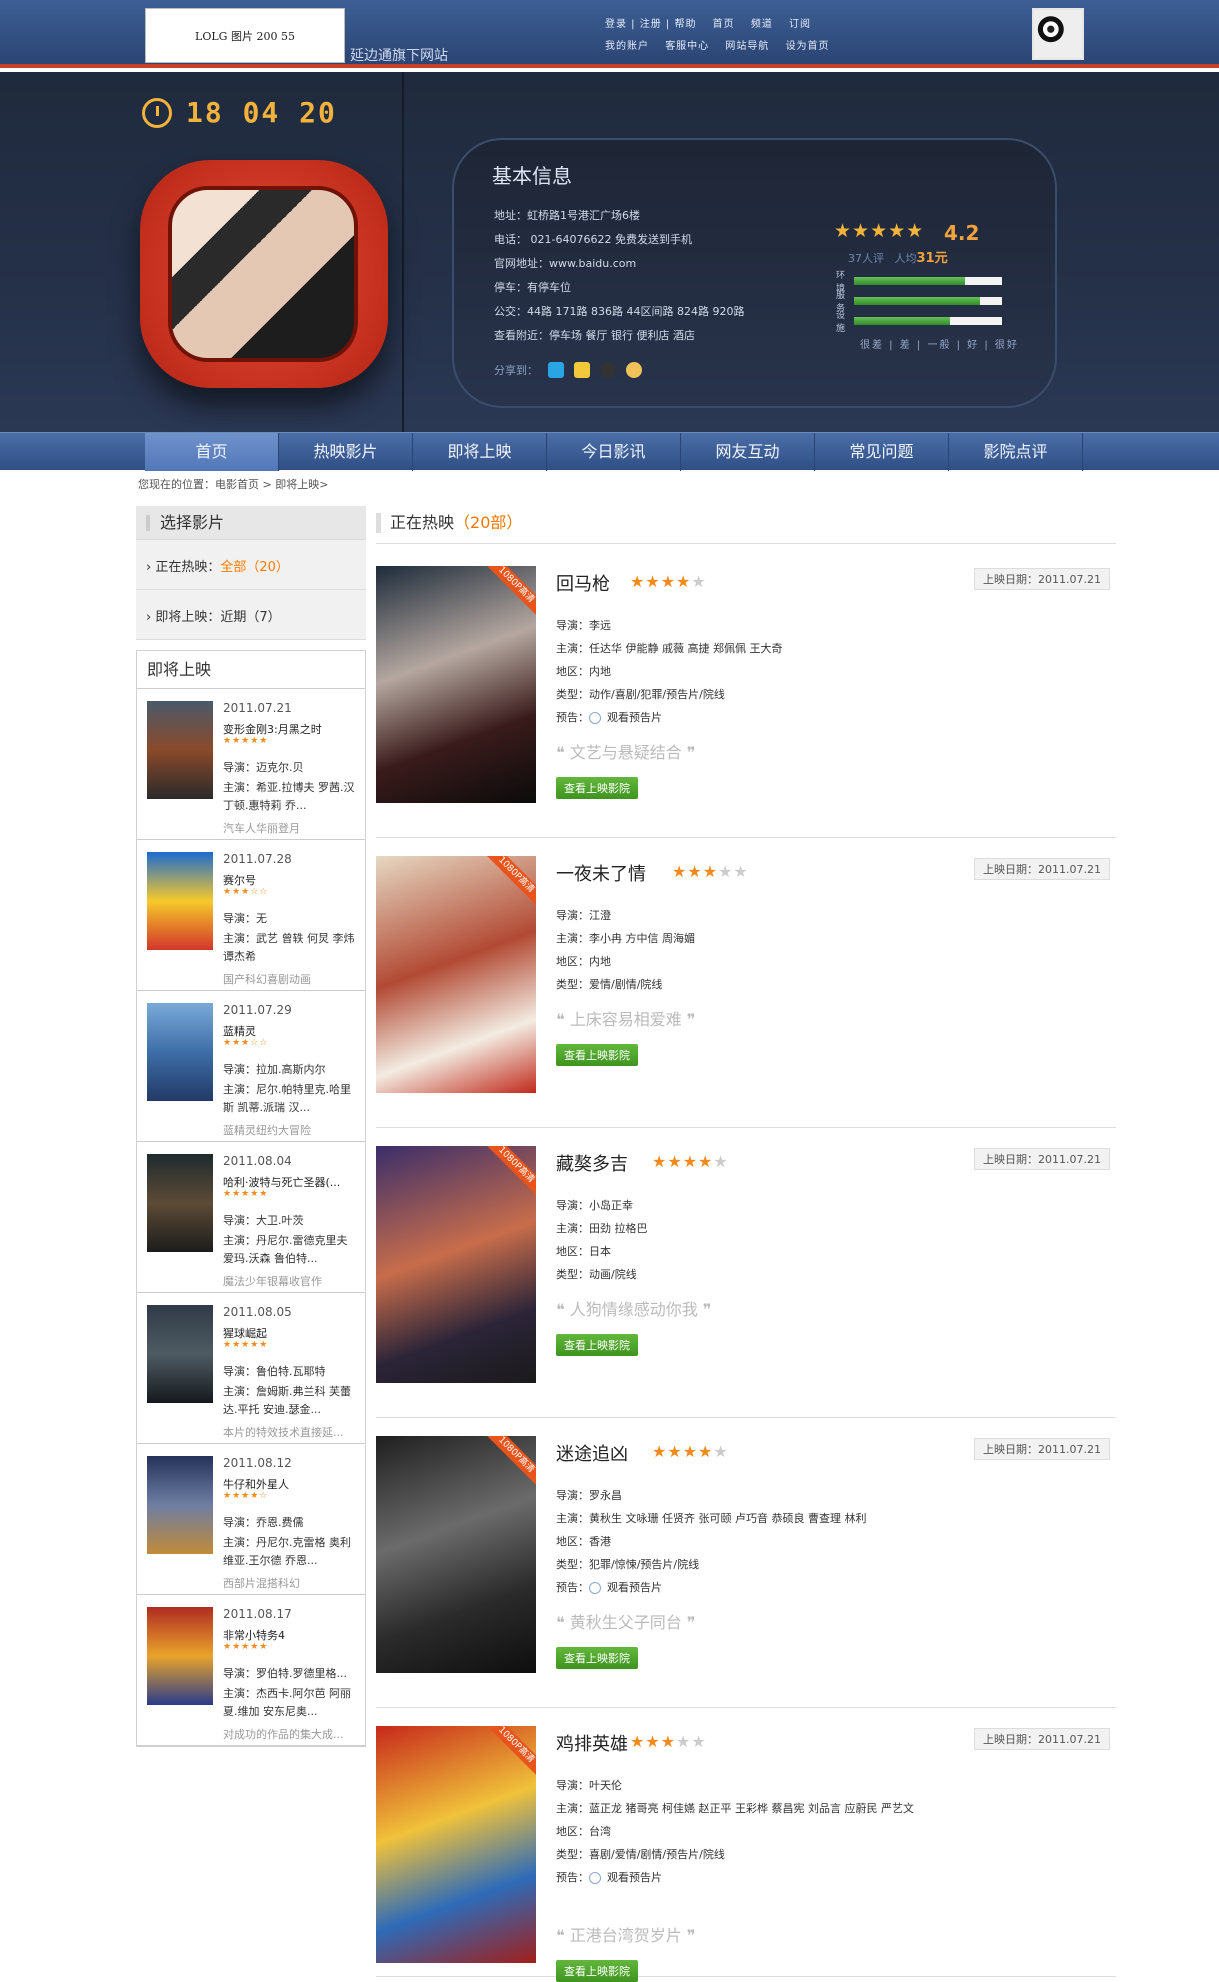 The width and height of the screenshot is (1219, 1982). I want to click on nav-coming-soon: 即将上映, so click(480, 452).